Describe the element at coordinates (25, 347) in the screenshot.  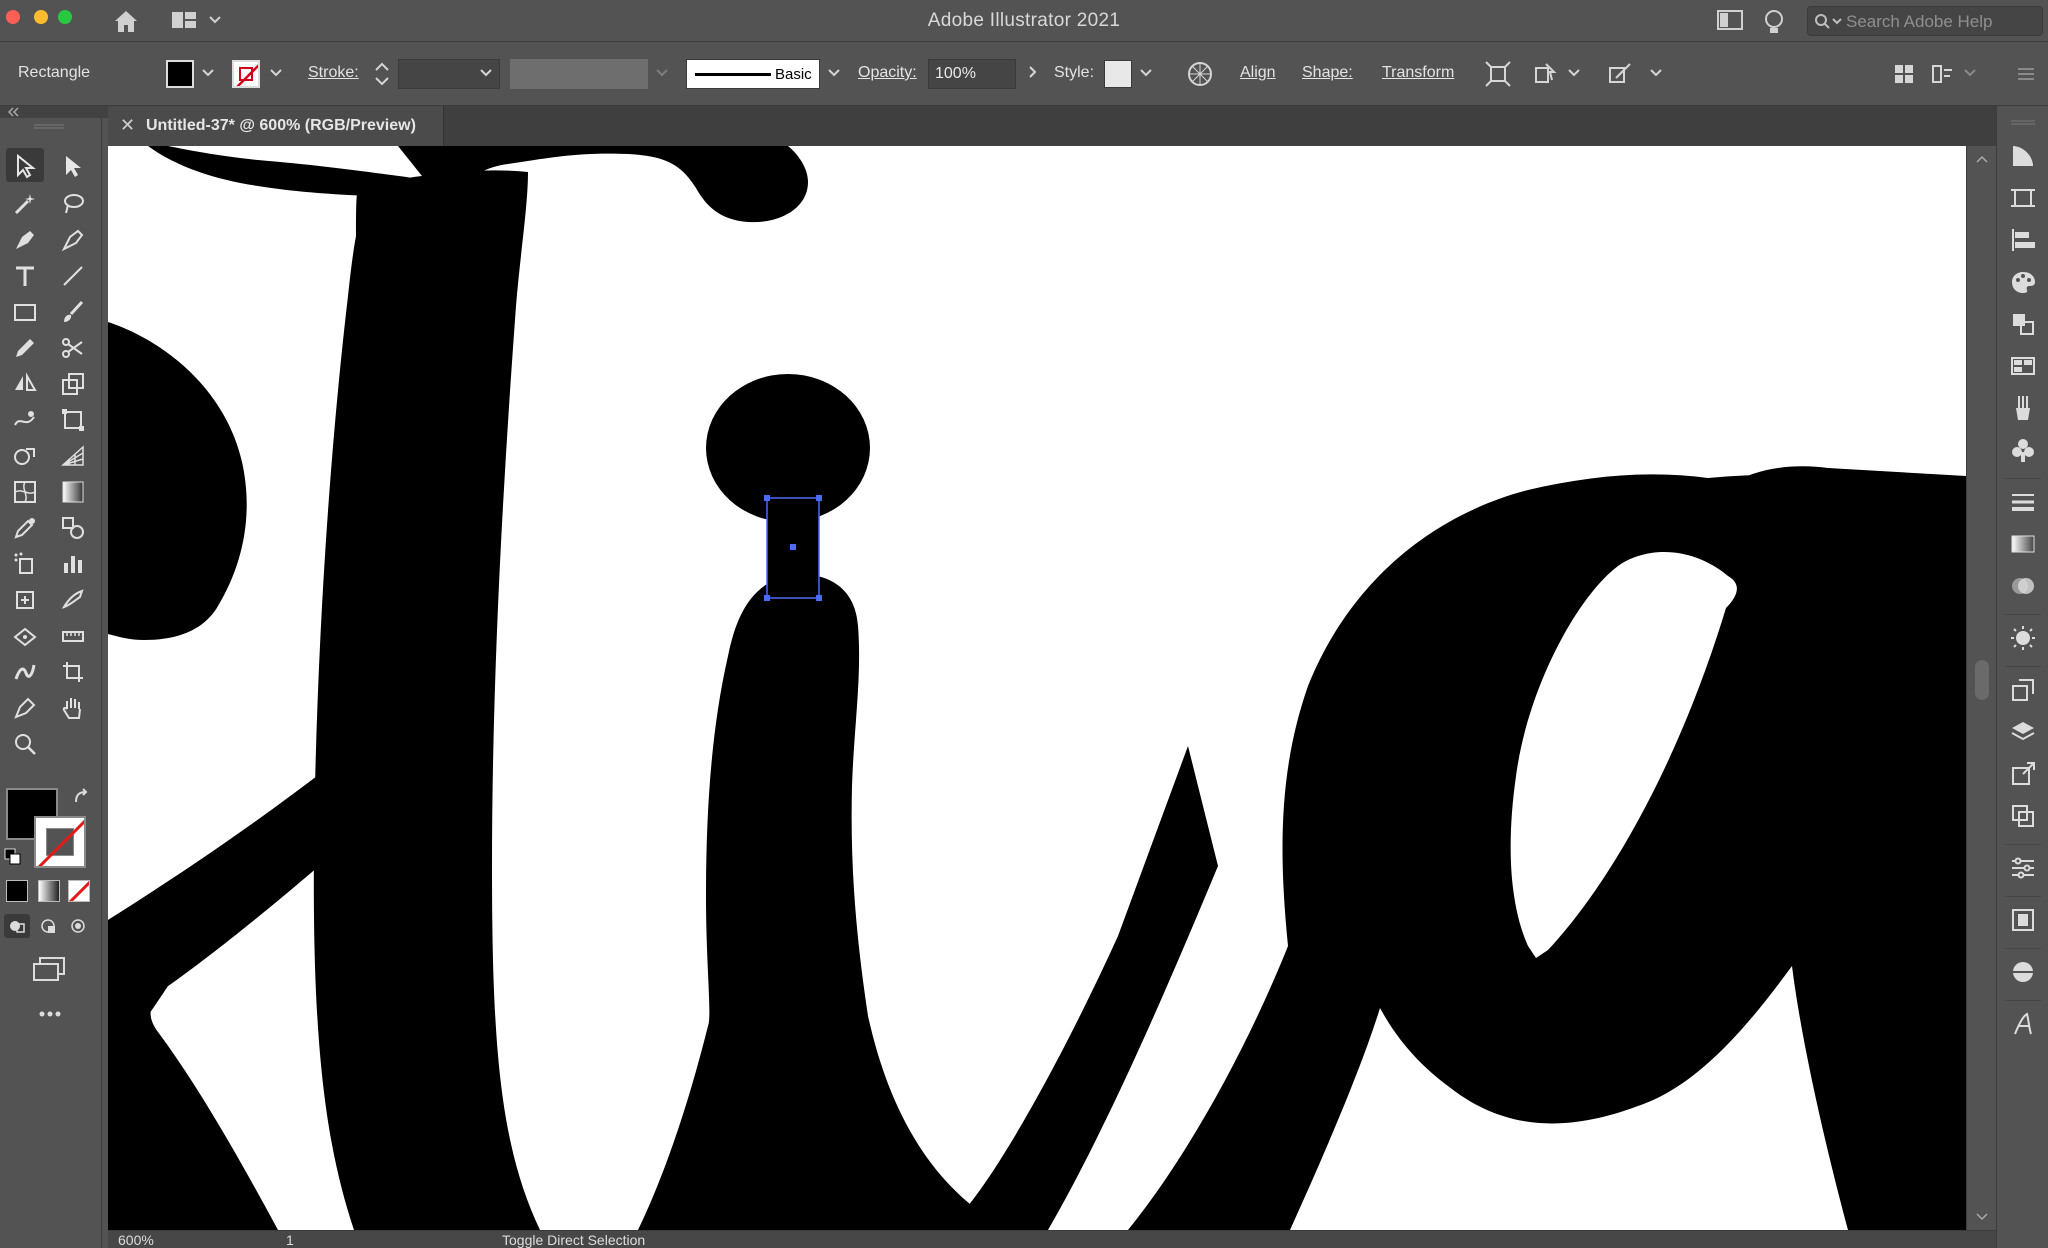
I see `pencil-tool` at that location.